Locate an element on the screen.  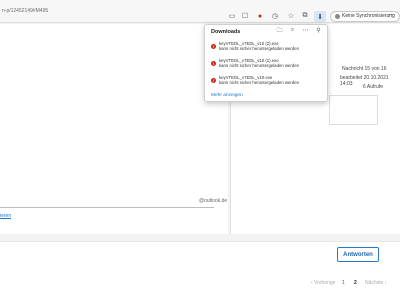
pagination-page-1: 1 is located at coordinates (343, 283).